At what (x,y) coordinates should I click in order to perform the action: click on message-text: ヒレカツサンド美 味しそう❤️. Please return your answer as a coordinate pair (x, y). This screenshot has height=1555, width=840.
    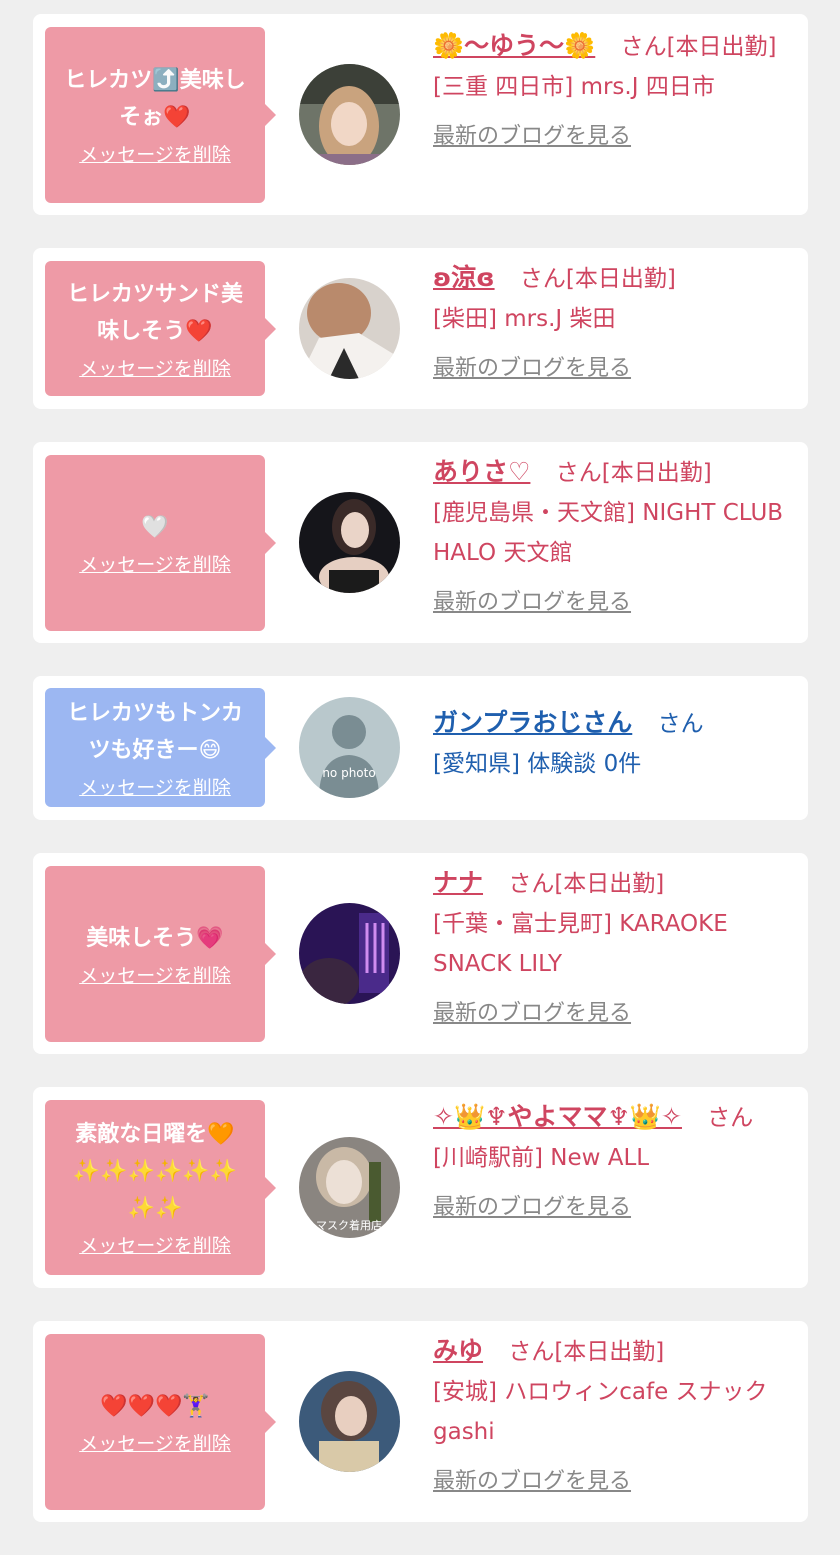
    Looking at the image, I should click on (154, 312).